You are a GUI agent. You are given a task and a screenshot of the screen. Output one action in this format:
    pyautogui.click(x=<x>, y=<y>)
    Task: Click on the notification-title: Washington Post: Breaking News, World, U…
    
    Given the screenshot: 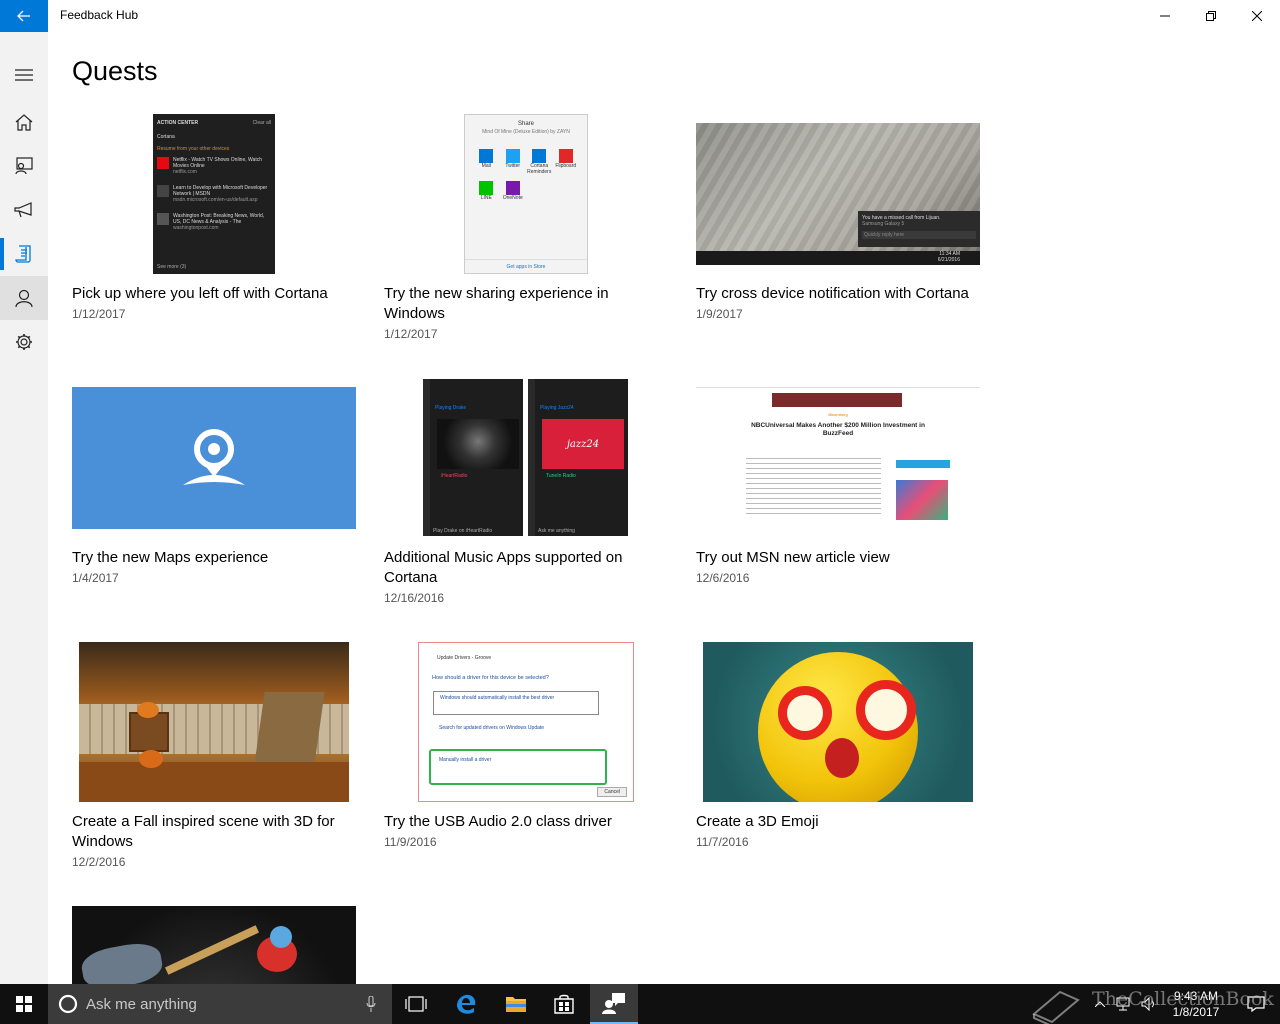 What is the action you would take?
    pyautogui.click(x=219, y=219)
    